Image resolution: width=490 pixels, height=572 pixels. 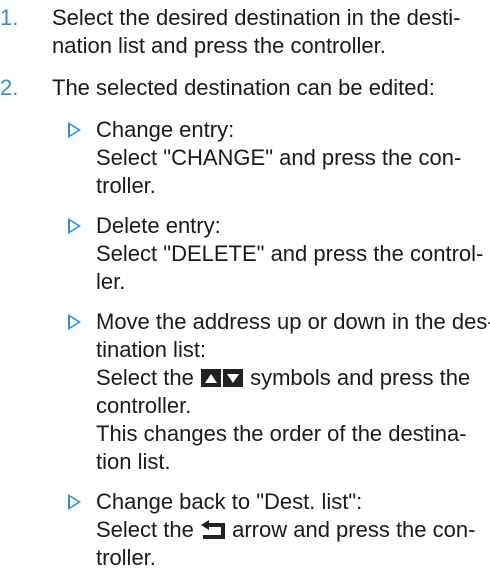 What do you see at coordinates (212, 529) in the screenshot?
I see `back-arrow-icon` at bounding box center [212, 529].